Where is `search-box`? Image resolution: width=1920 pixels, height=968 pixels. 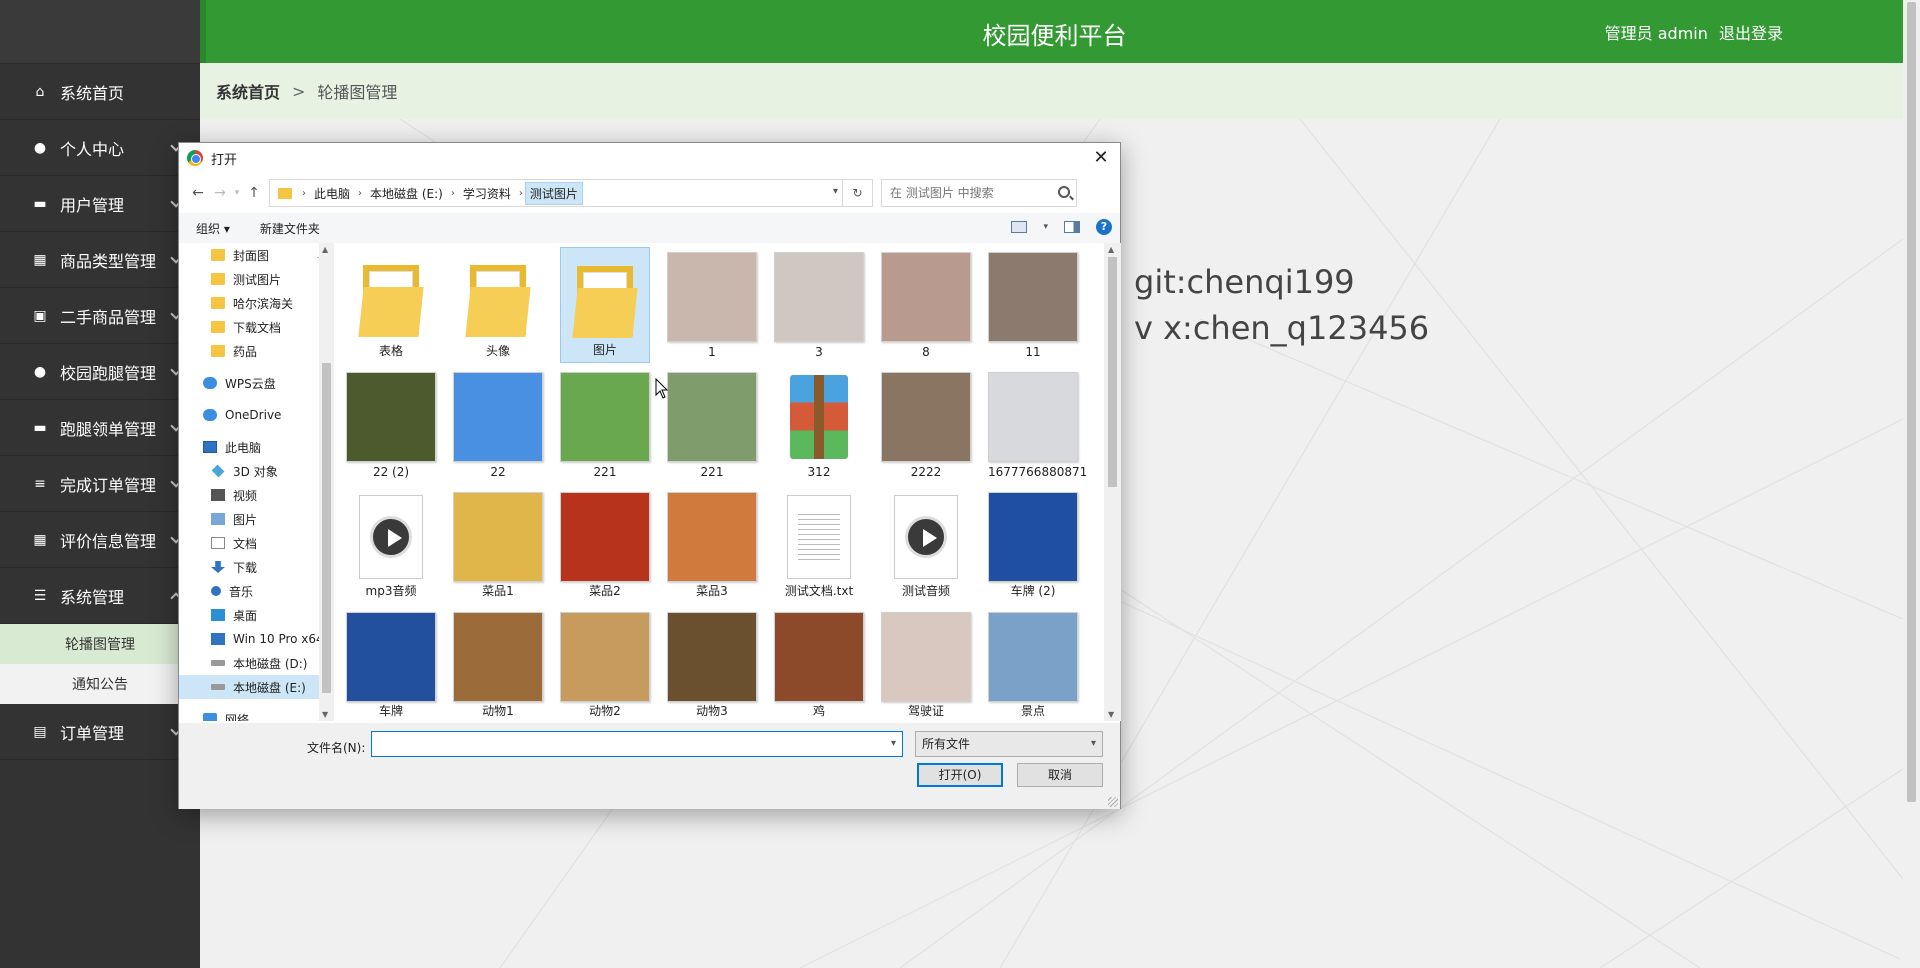
search-box is located at coordinates (979, 193).